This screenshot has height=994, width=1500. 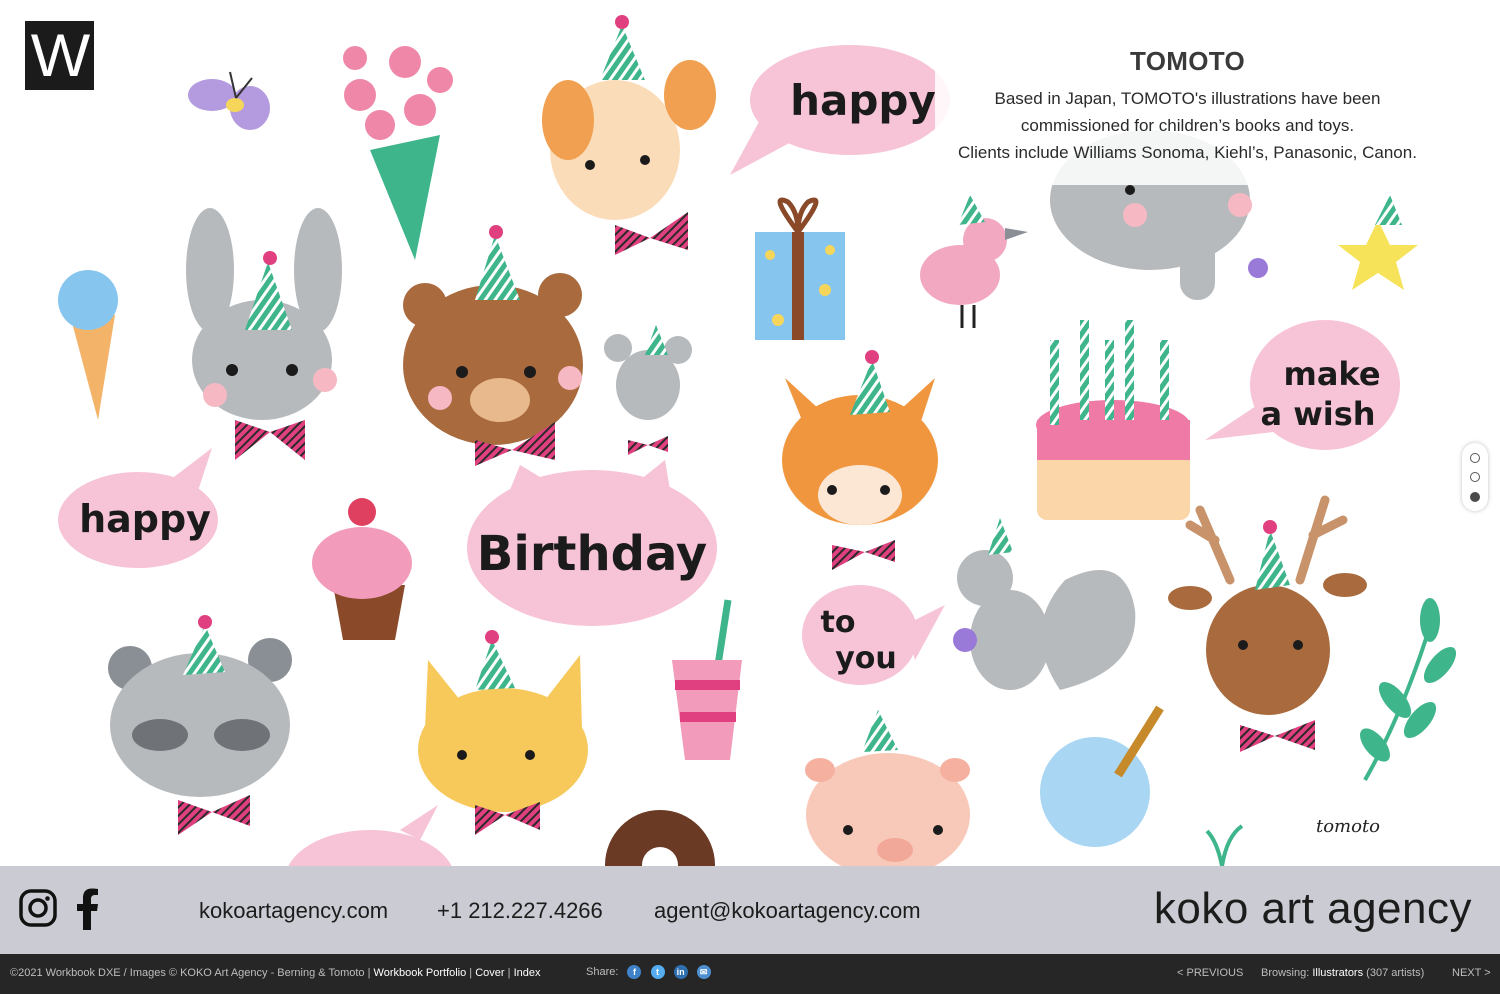 I want to click on speech-bubble-make-a-wish: make a wish, so click(x=1302, y=385).